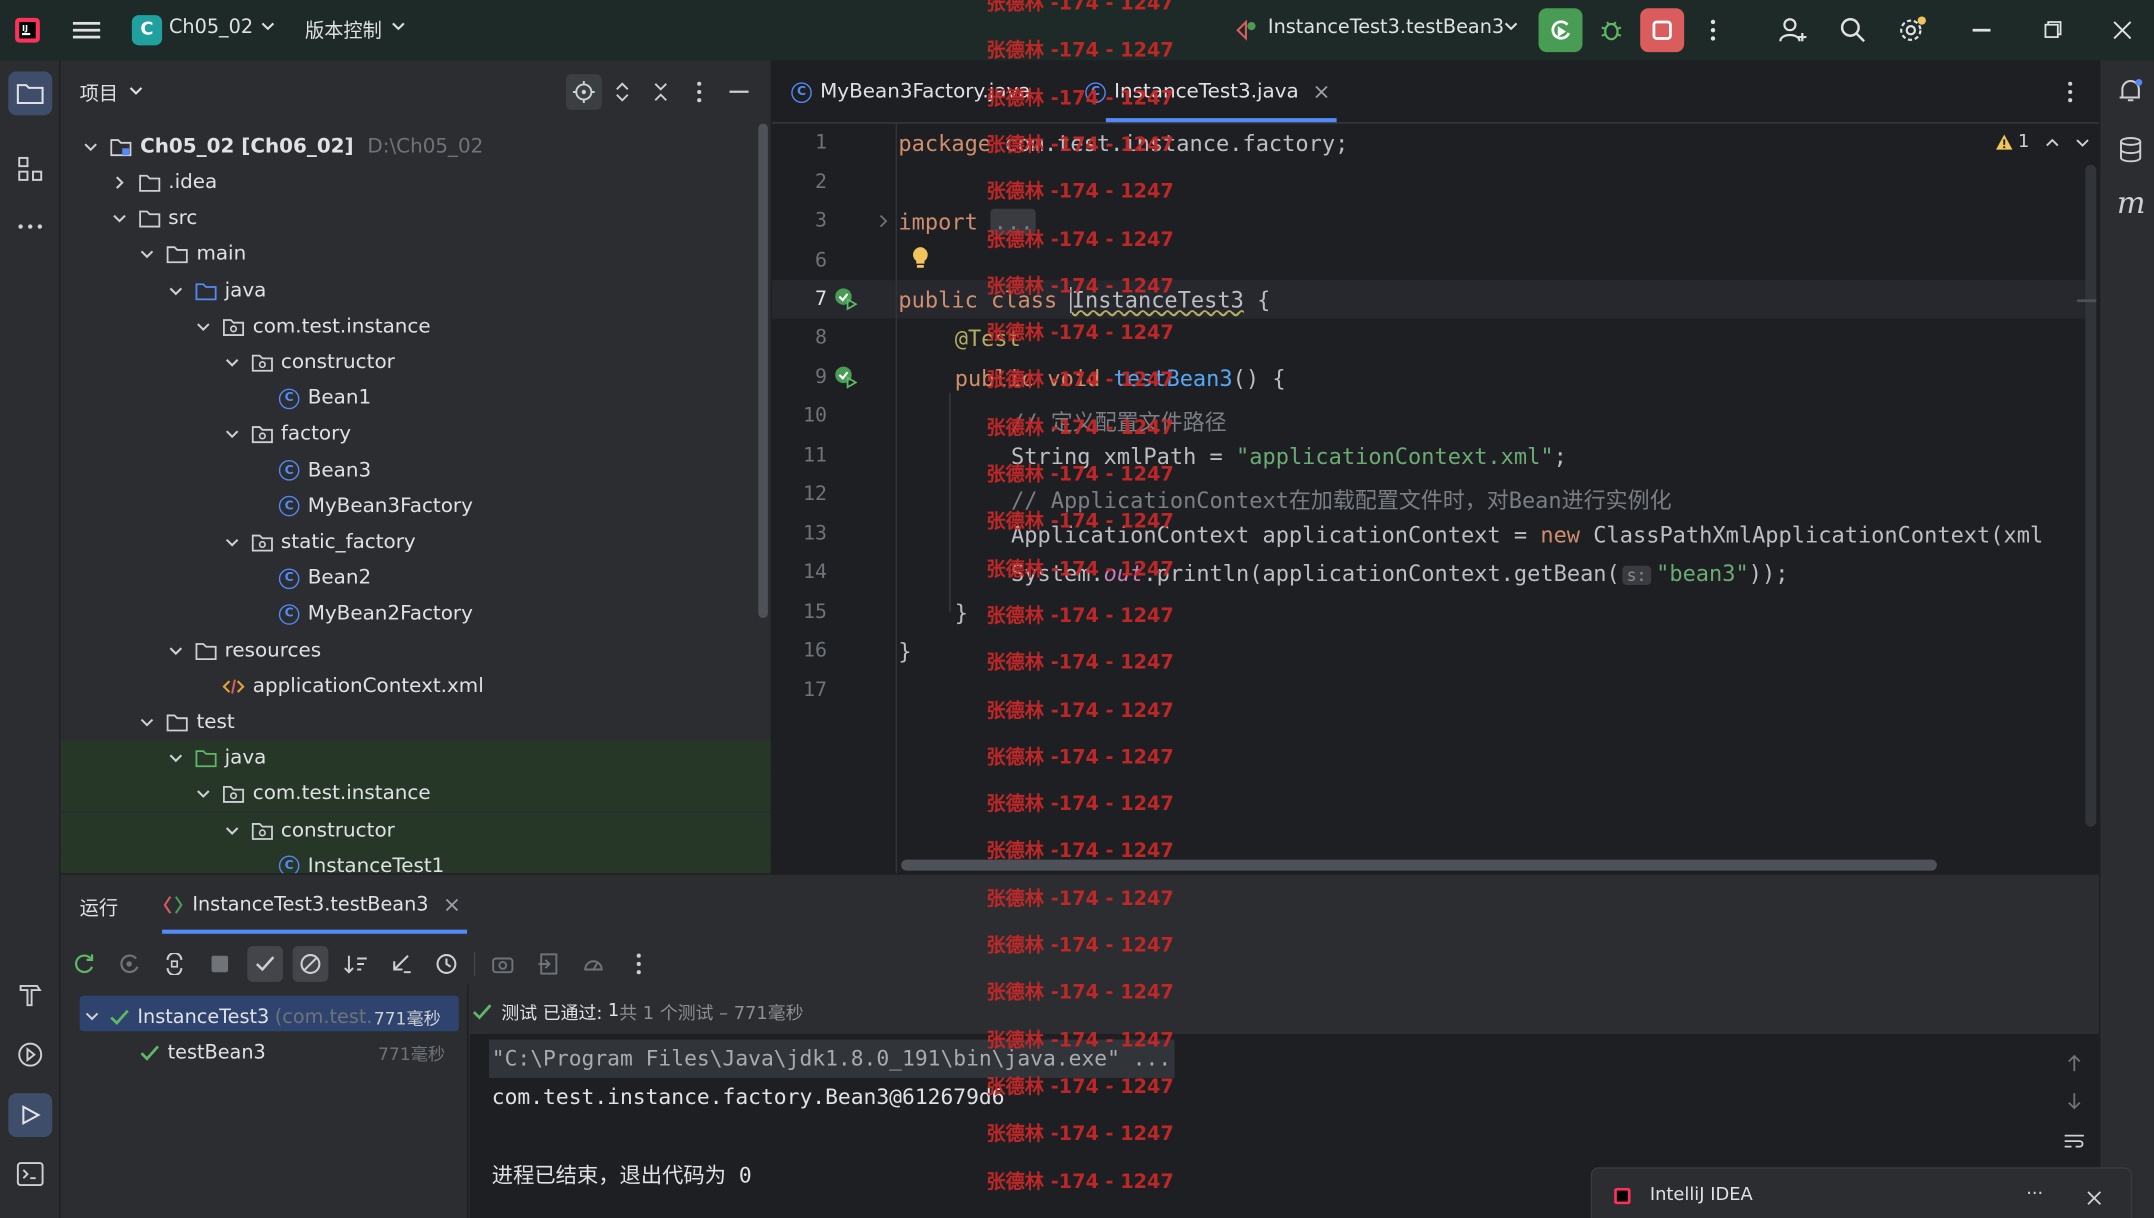 This screenshot has height=1218, width=2154. Describe the element at coordinates (99, 93) in the screenshot. I see `project-panel-title: 项目` at that location.